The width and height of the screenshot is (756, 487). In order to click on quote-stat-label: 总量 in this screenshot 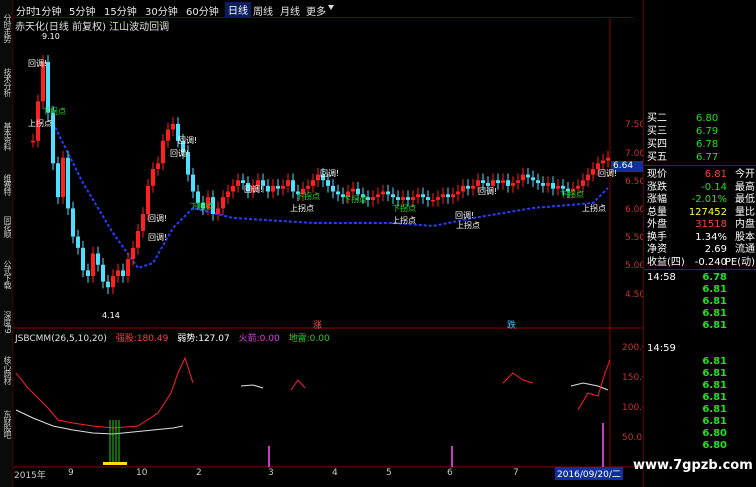, I will do `click(657, 212)`.